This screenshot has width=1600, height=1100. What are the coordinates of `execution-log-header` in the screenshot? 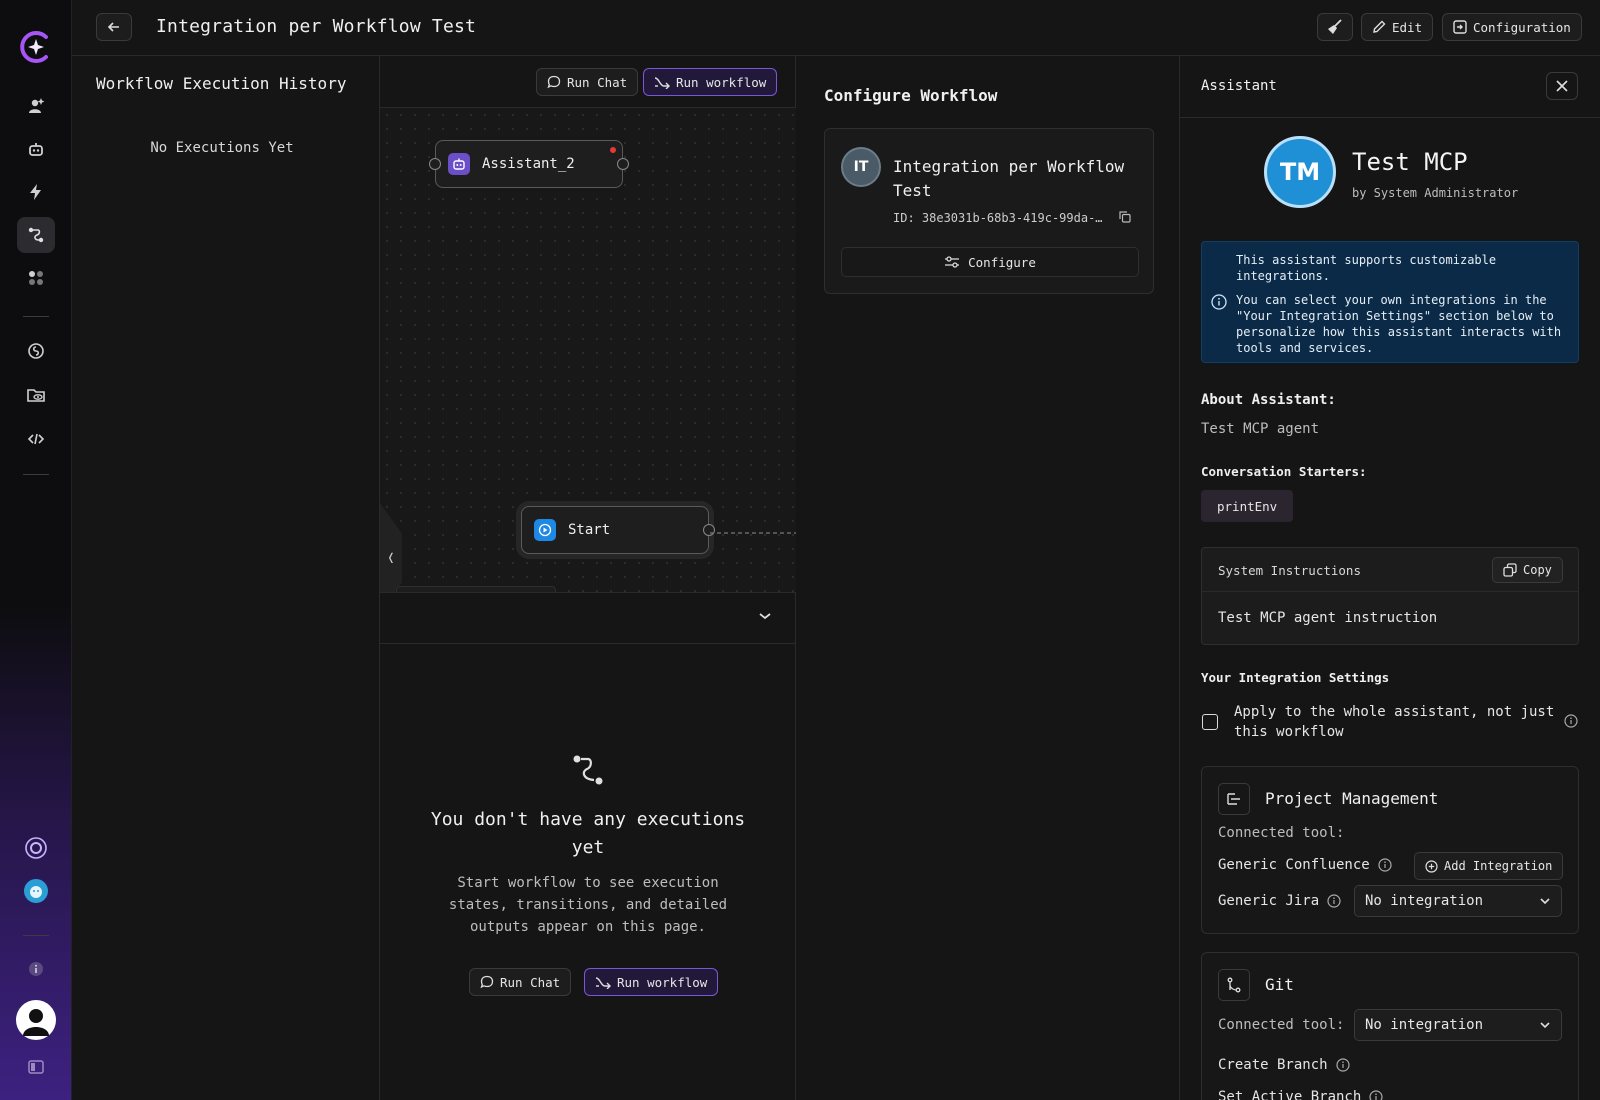 It's located at (588, 618).